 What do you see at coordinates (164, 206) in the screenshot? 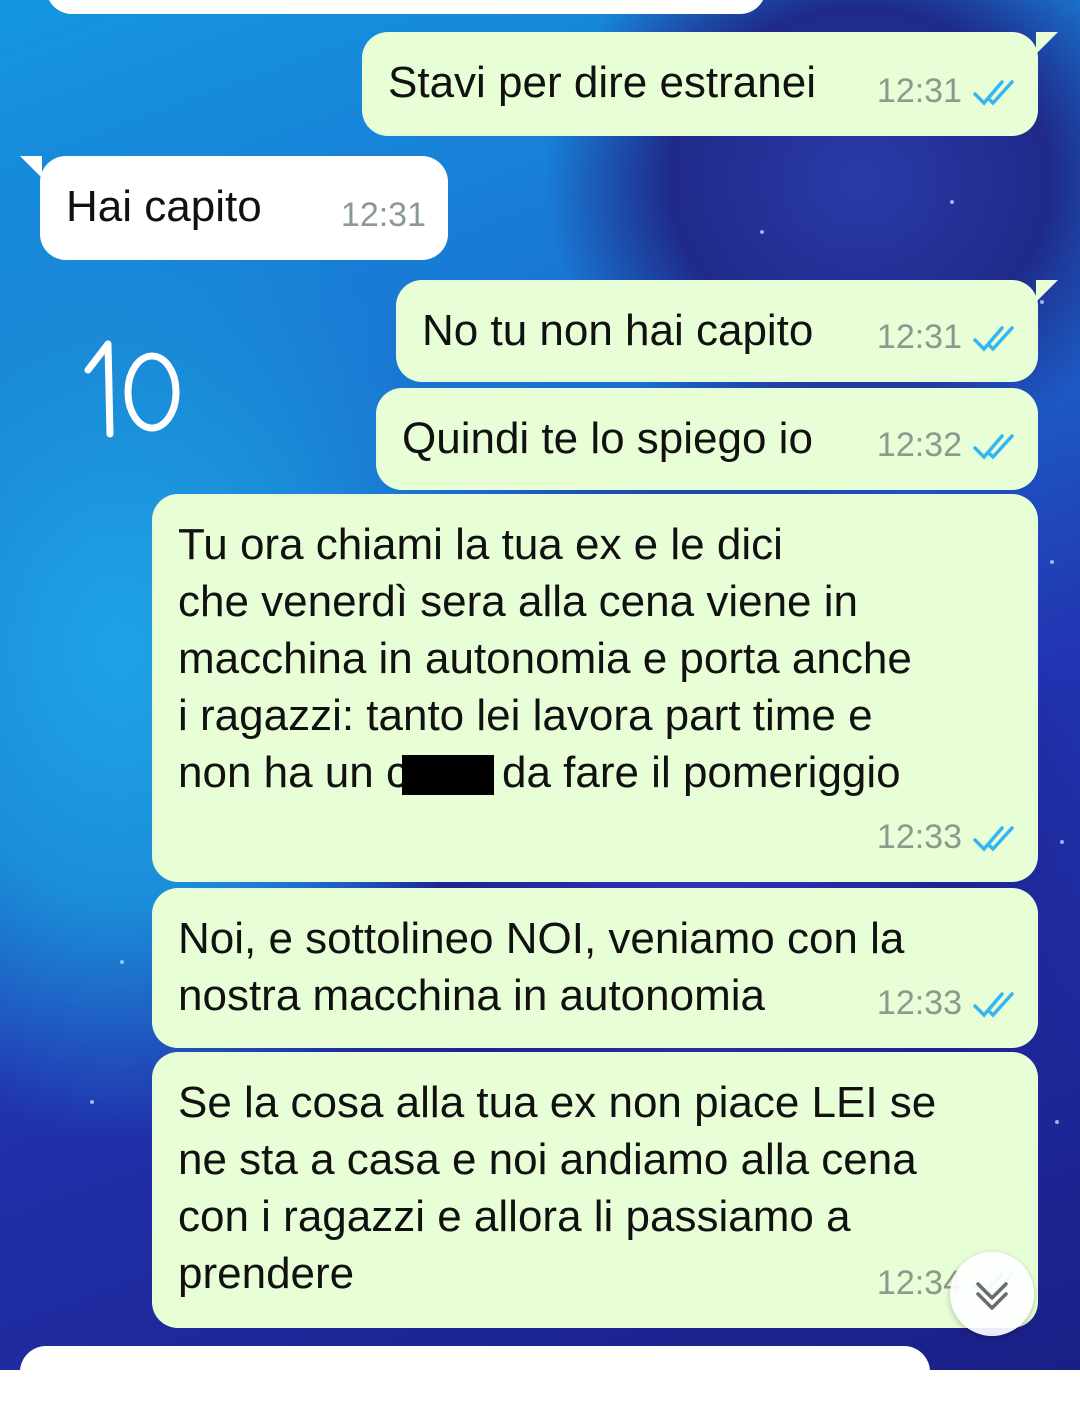
I see `message-text: Hai capito` at bounding box center [164, 206].